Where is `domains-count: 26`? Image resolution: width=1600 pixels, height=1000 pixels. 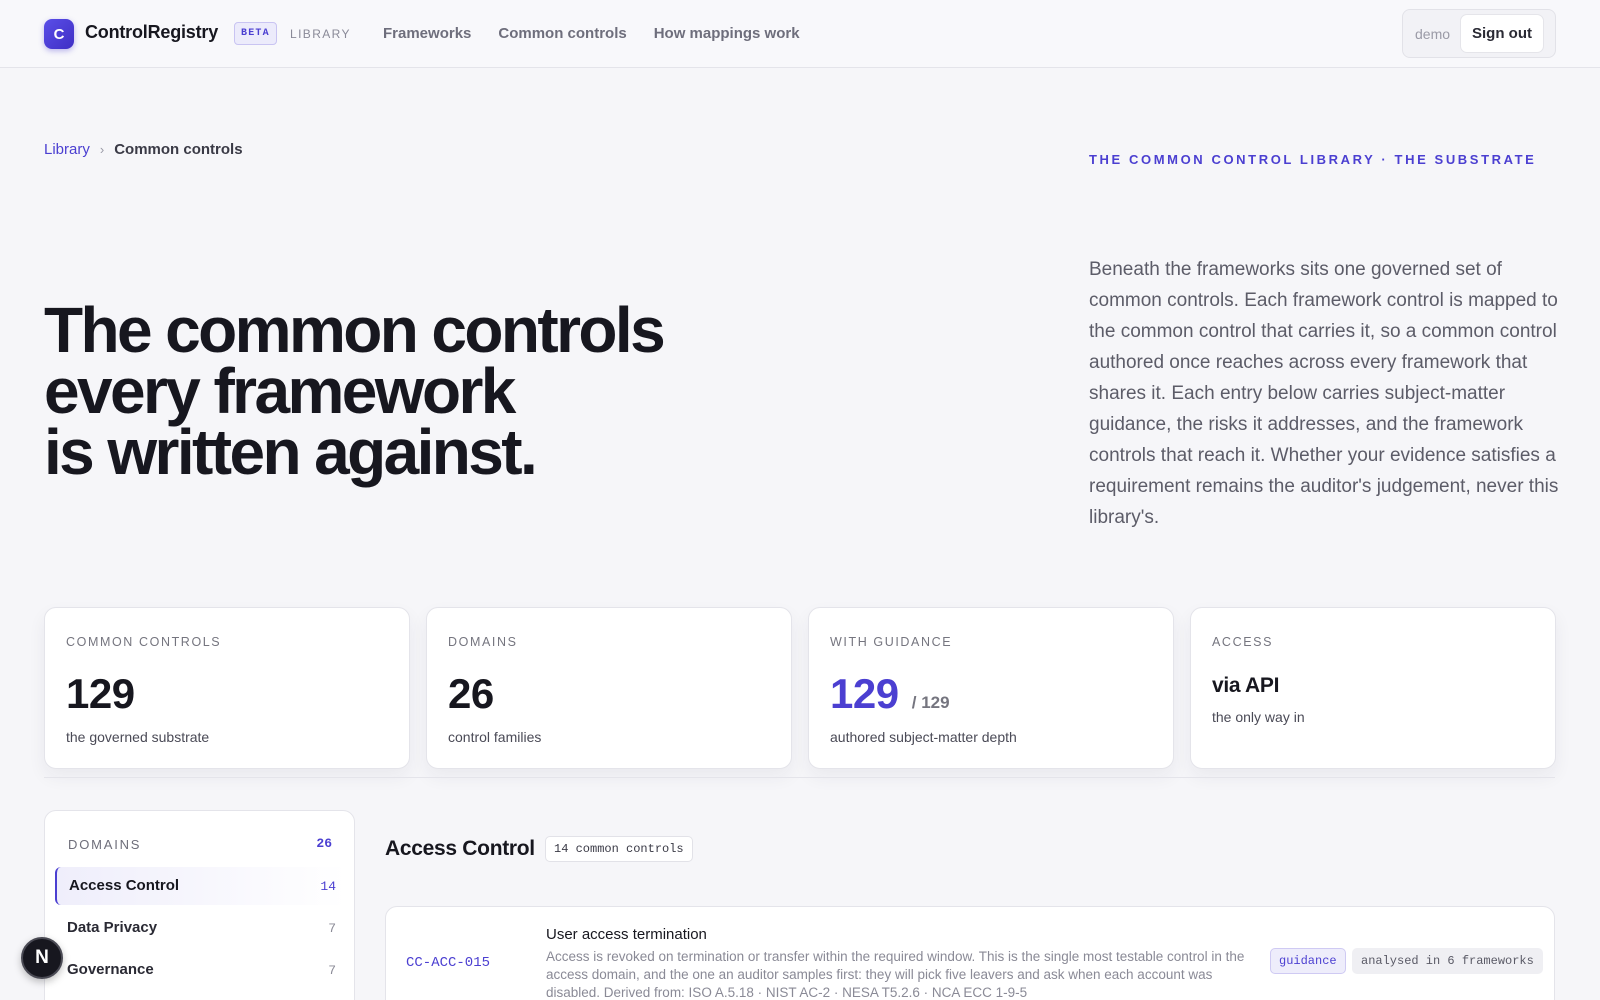
domains-count: 26 is located at coordinates (324, 843).